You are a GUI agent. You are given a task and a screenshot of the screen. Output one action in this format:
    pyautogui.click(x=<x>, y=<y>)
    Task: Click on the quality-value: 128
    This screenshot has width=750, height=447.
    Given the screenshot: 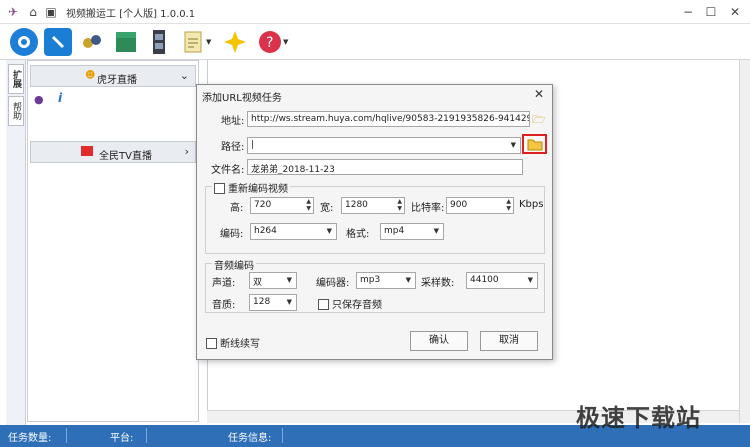 What is the action you would take?
    pyautogui.click(x=262, y=302)
    